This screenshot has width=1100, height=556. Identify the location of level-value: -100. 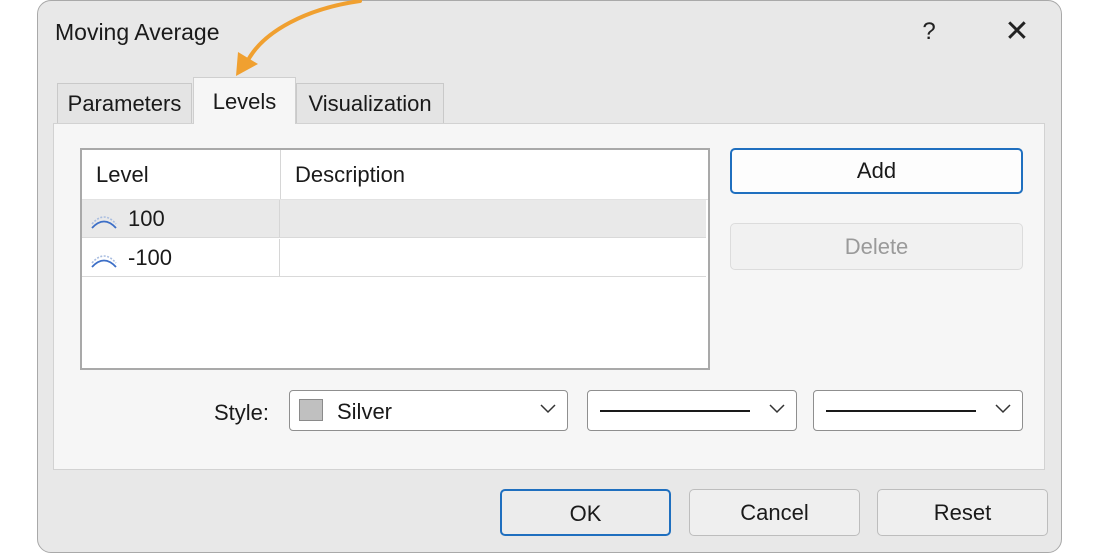
(150, 257).